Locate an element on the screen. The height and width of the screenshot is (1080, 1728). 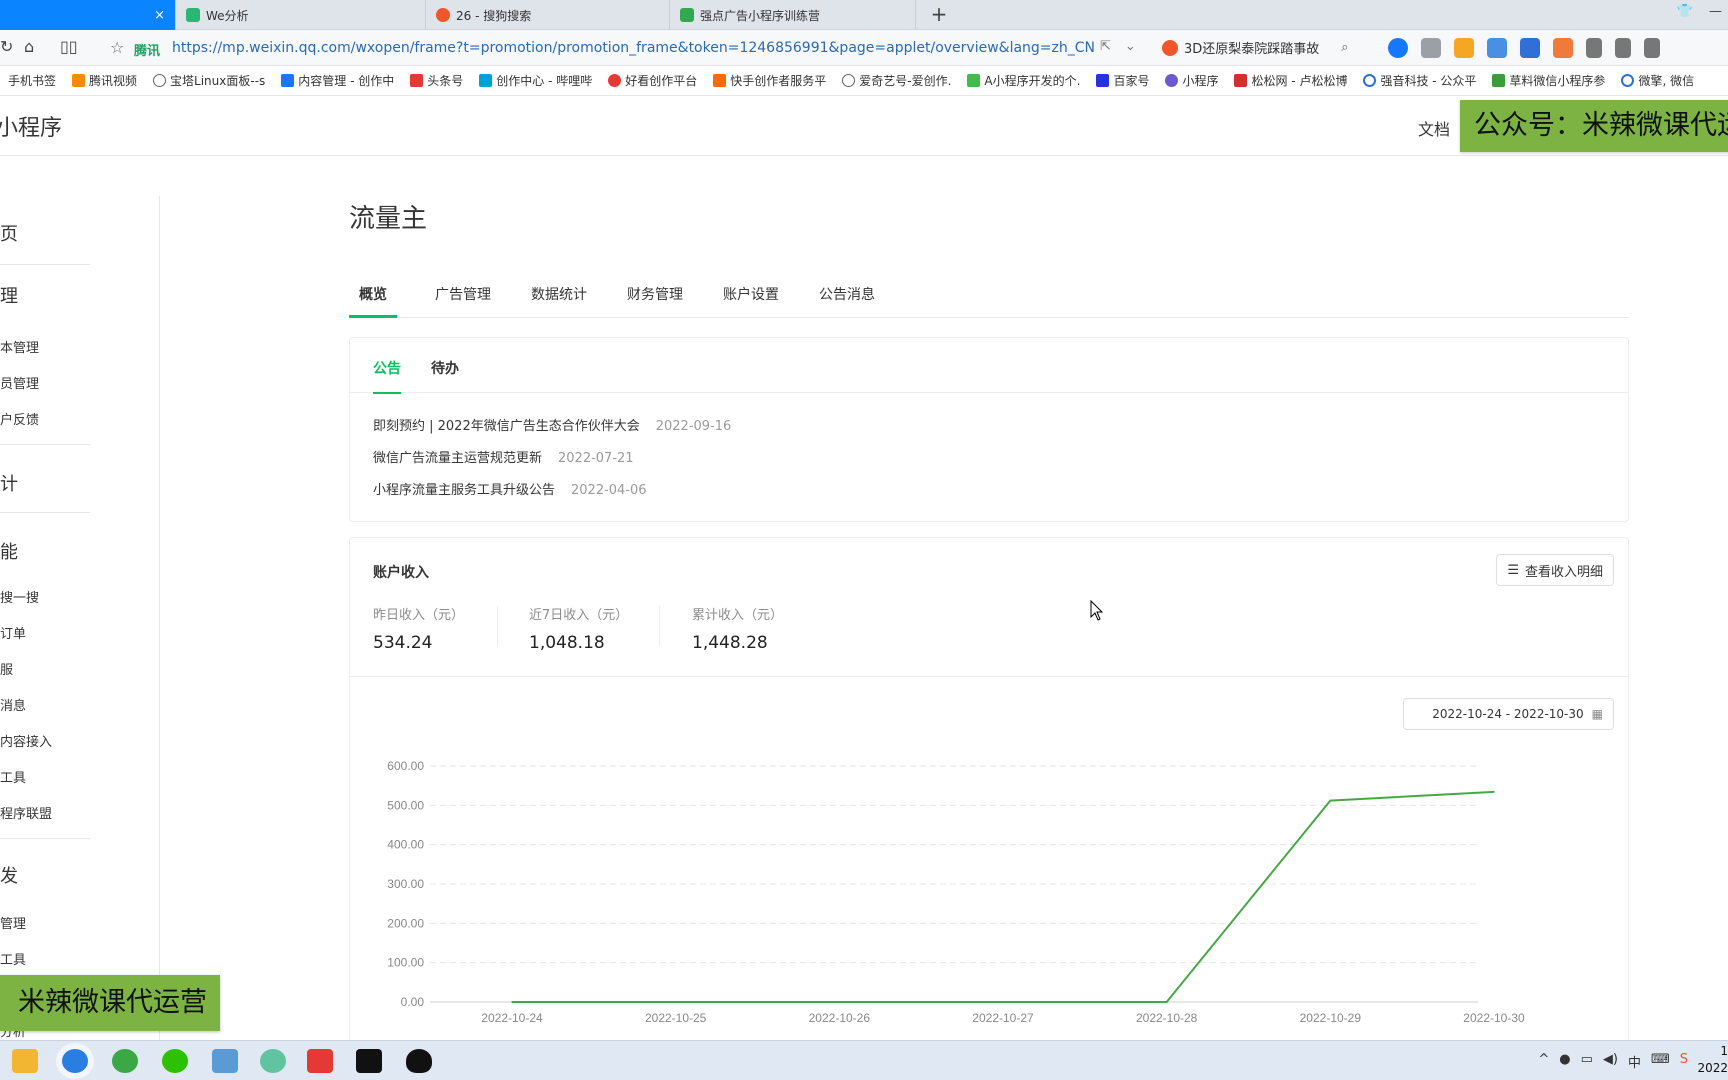
bookmark-item: 头条号 is located at coordinates (436, 80).